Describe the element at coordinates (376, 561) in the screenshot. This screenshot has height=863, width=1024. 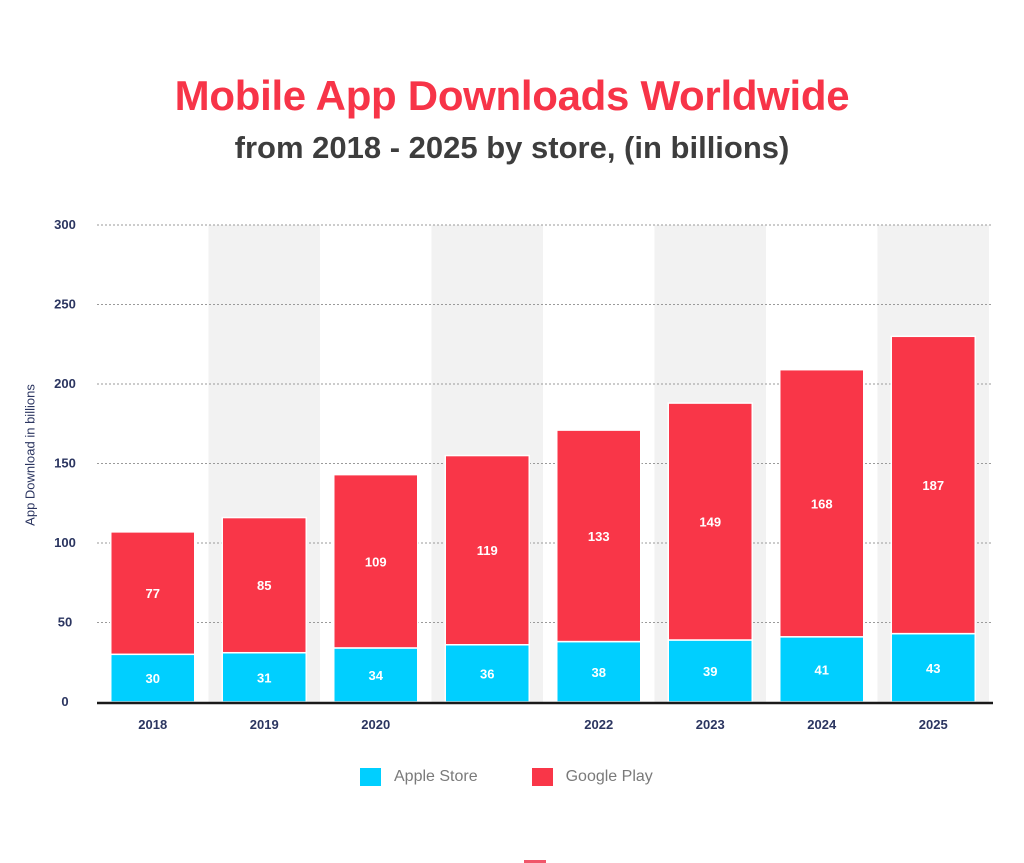
I see `data-label: 109` at that location.